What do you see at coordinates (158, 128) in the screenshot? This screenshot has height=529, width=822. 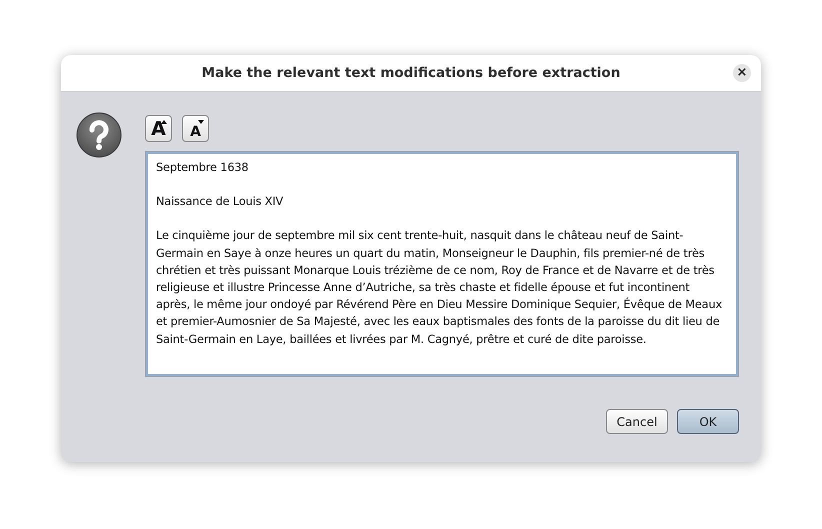 I see `increase-font-button: A` at bounding box center [158, 128].